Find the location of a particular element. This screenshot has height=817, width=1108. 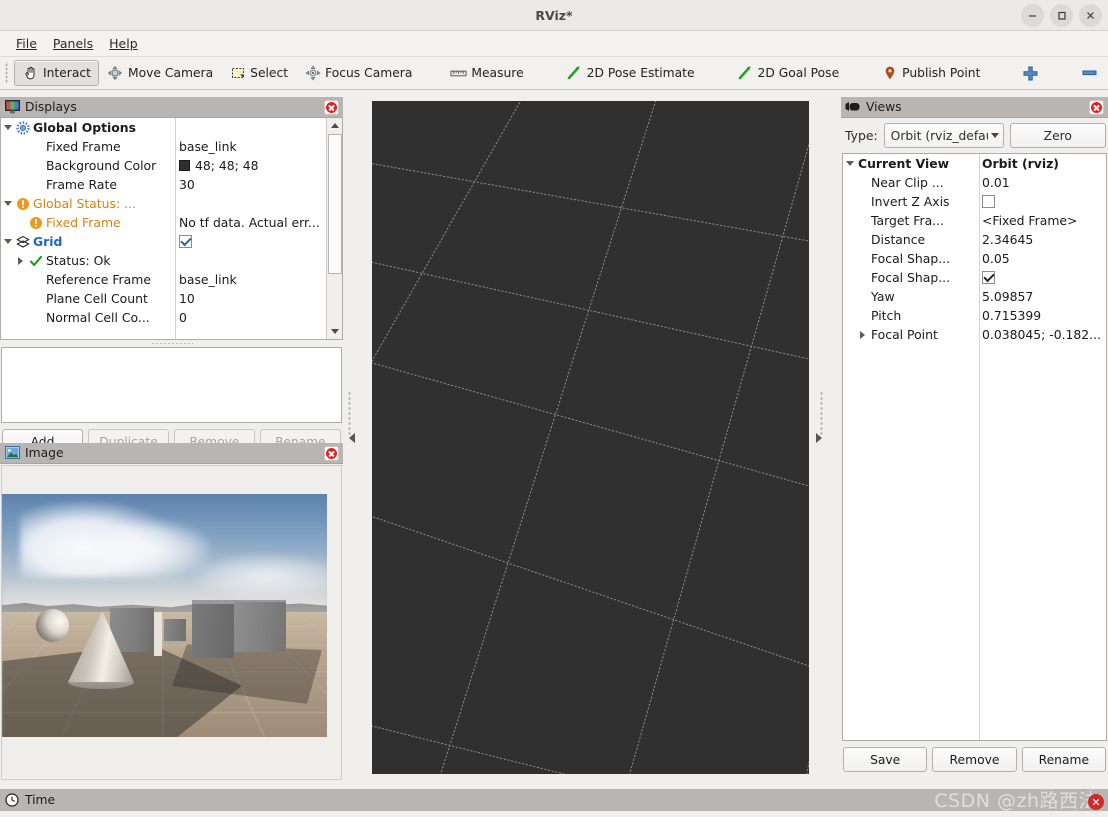

toolbar-grip is located at coordinates (7, 73).